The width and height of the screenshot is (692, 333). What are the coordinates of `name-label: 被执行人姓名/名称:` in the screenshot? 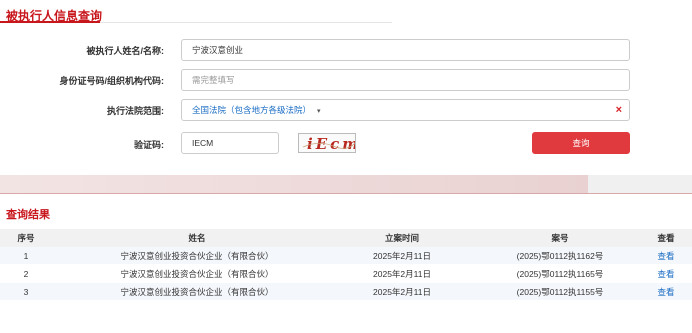 It's located at (125, 51).